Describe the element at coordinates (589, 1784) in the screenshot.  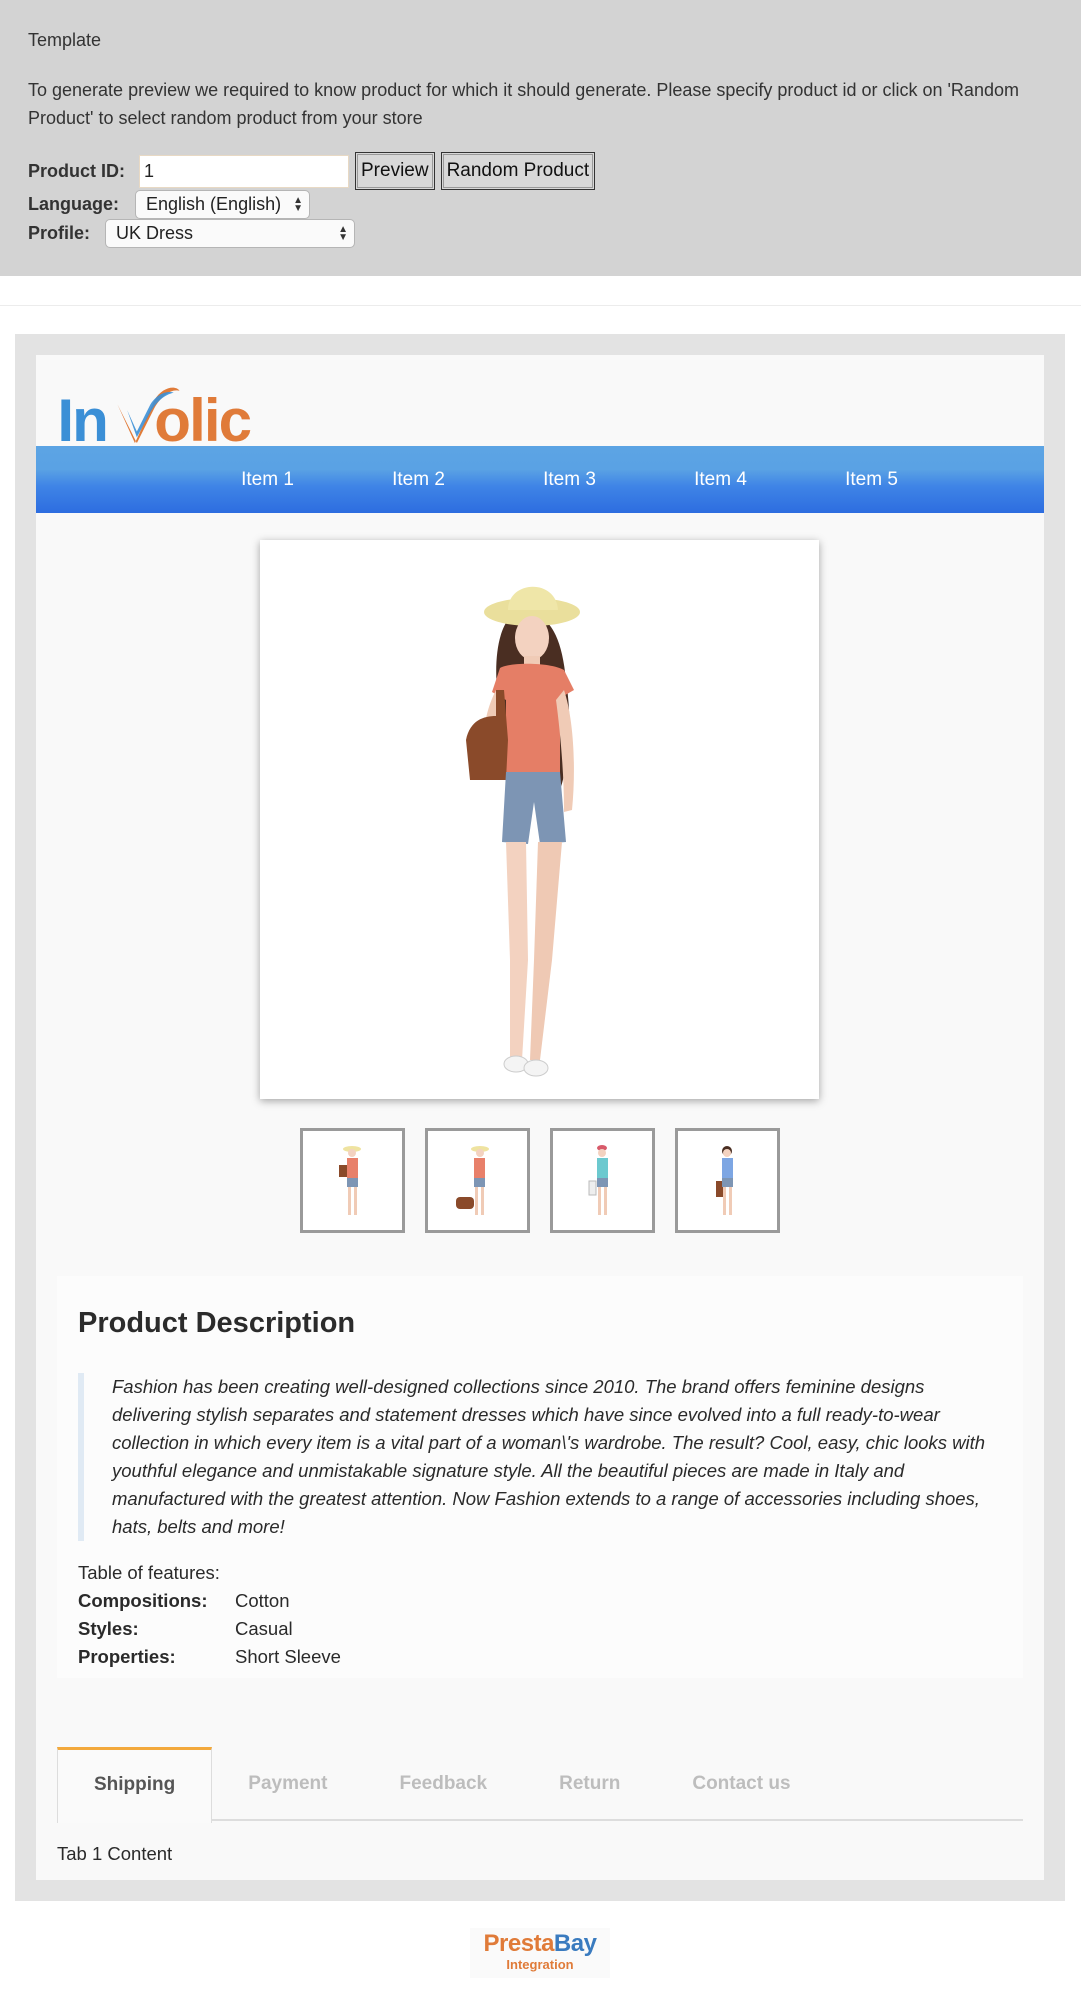
I see `tab-return: Return` at that location.